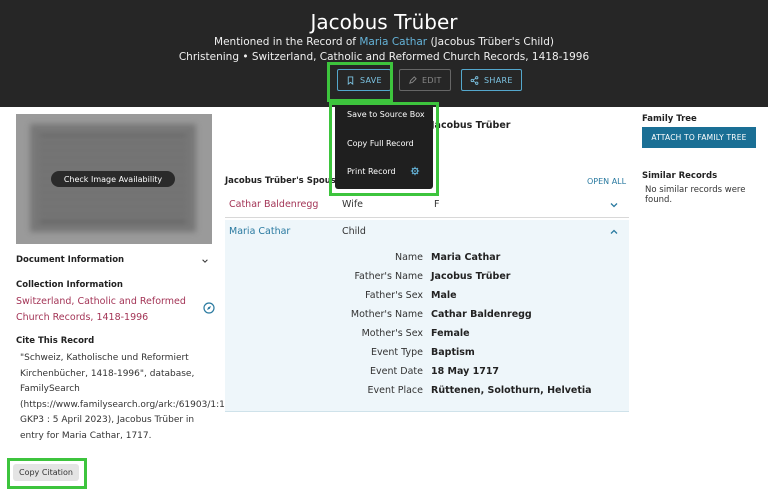 Image resolution: width=768 pixels, height=496 pixels. What do you see at coordinates (55, 341) in the screenshot?
I see `cite-this-record-heading: Cite This Record` at bounding box center [55, 341].